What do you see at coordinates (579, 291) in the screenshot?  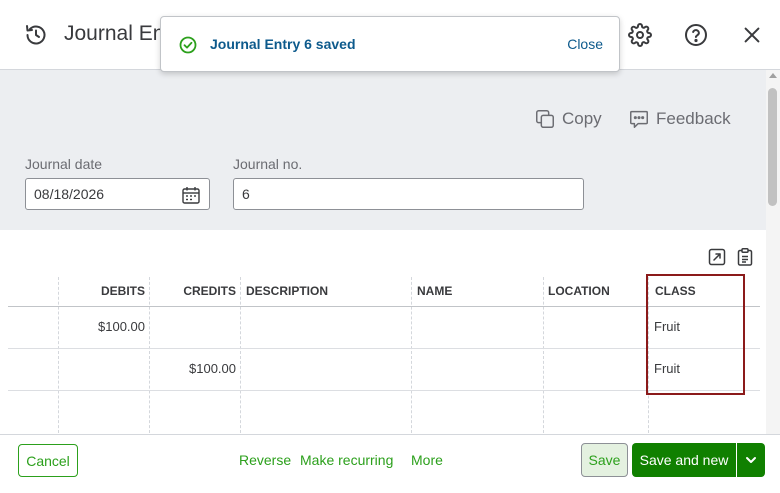 I see `col-header-location: LOCATION` at bounding box center [579, 291].